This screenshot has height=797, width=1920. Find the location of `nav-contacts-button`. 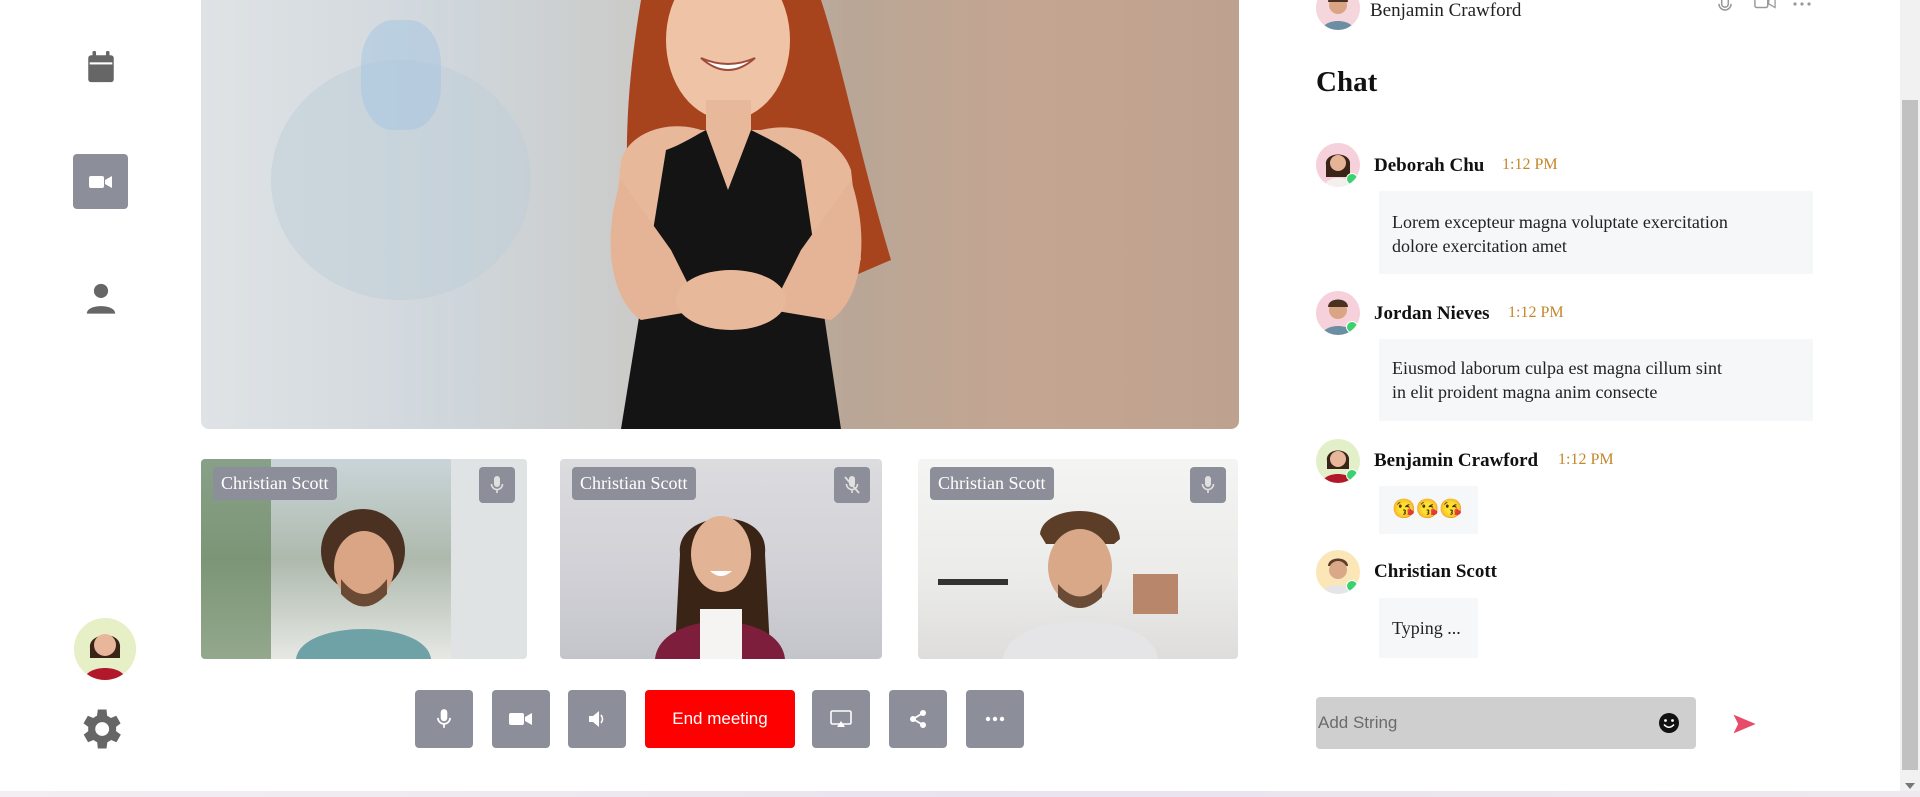

nav-contacts-button is located at coordinates (100, 297).